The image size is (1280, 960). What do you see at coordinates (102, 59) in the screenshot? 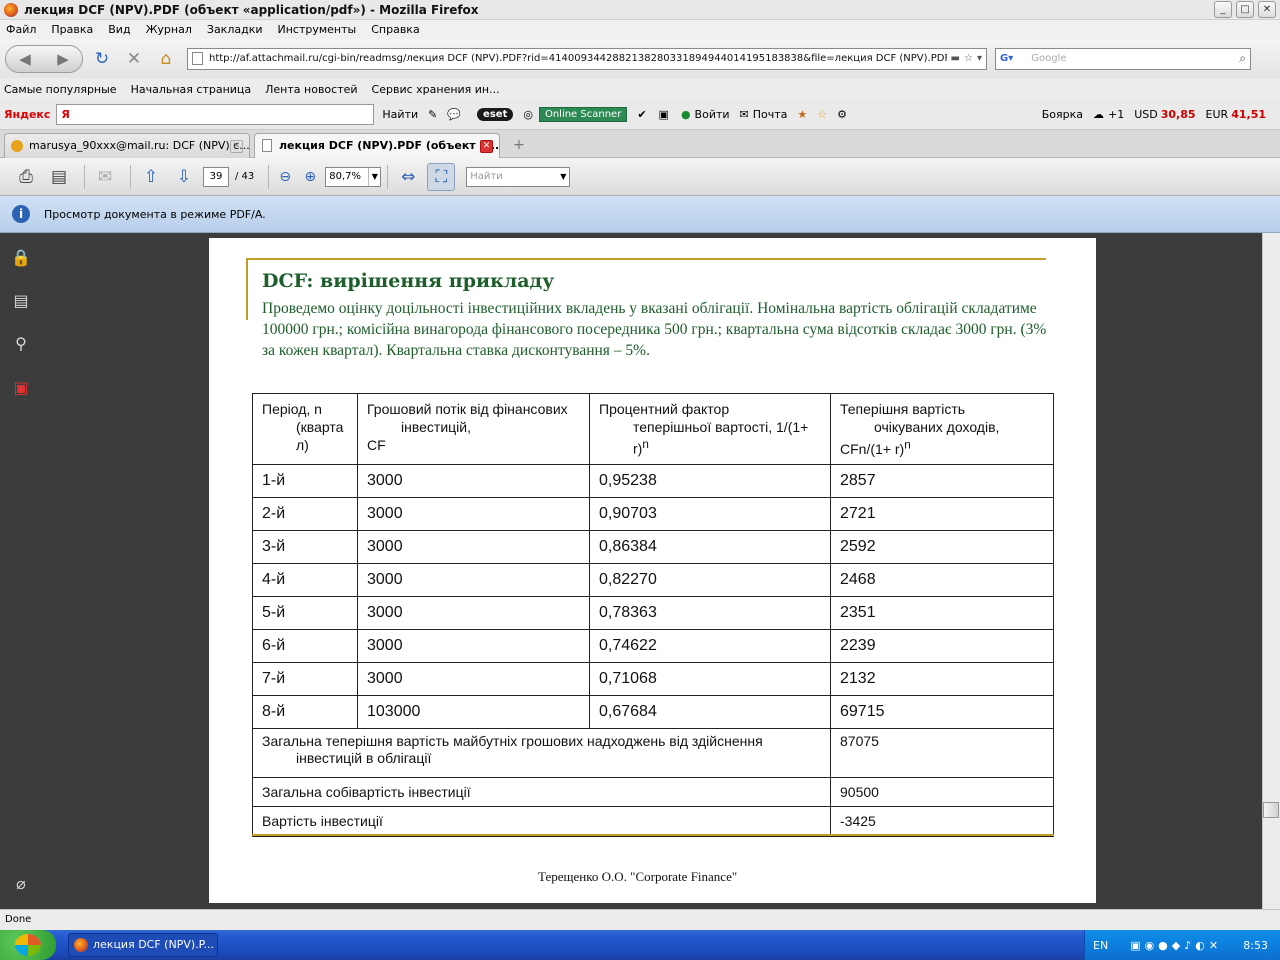
I see `reload-icon: ↻` at bounding box center [102, 59].